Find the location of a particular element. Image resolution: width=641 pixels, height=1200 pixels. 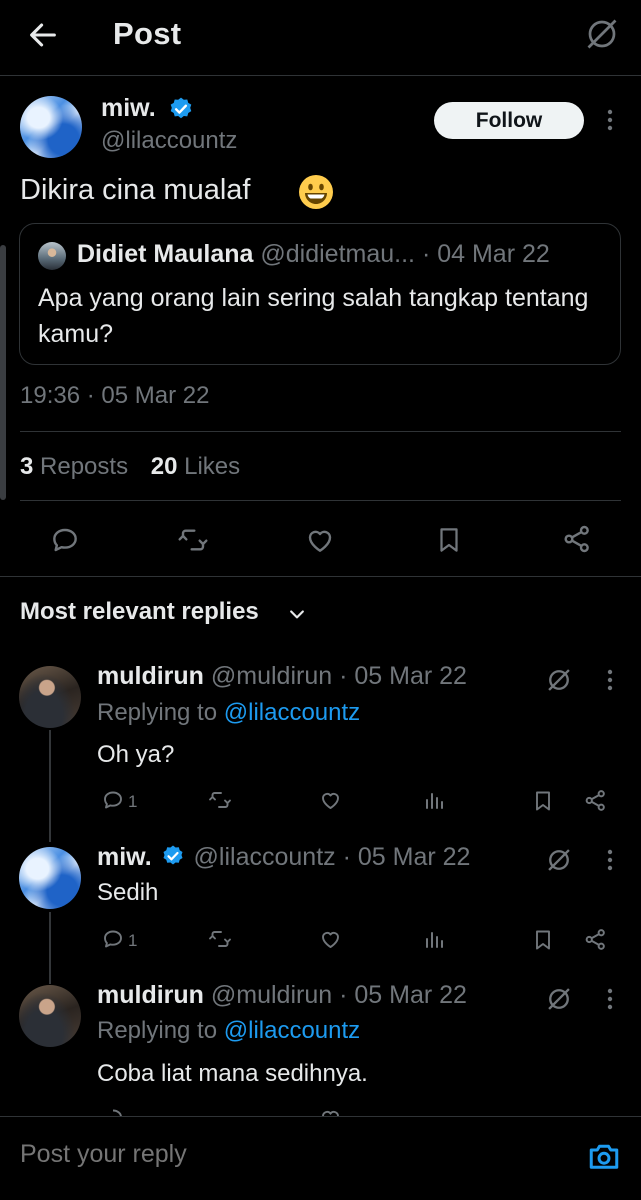

reposts-stat: 3 Reposts is located at coordinates (74, 466).